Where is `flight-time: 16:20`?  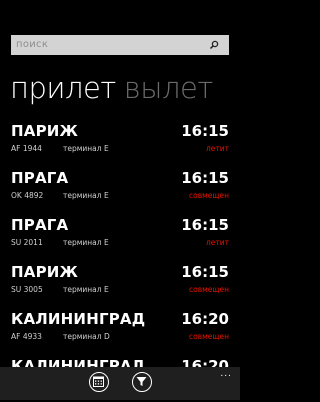 flight-time: 16:20 is located at coordinates (205, 319).